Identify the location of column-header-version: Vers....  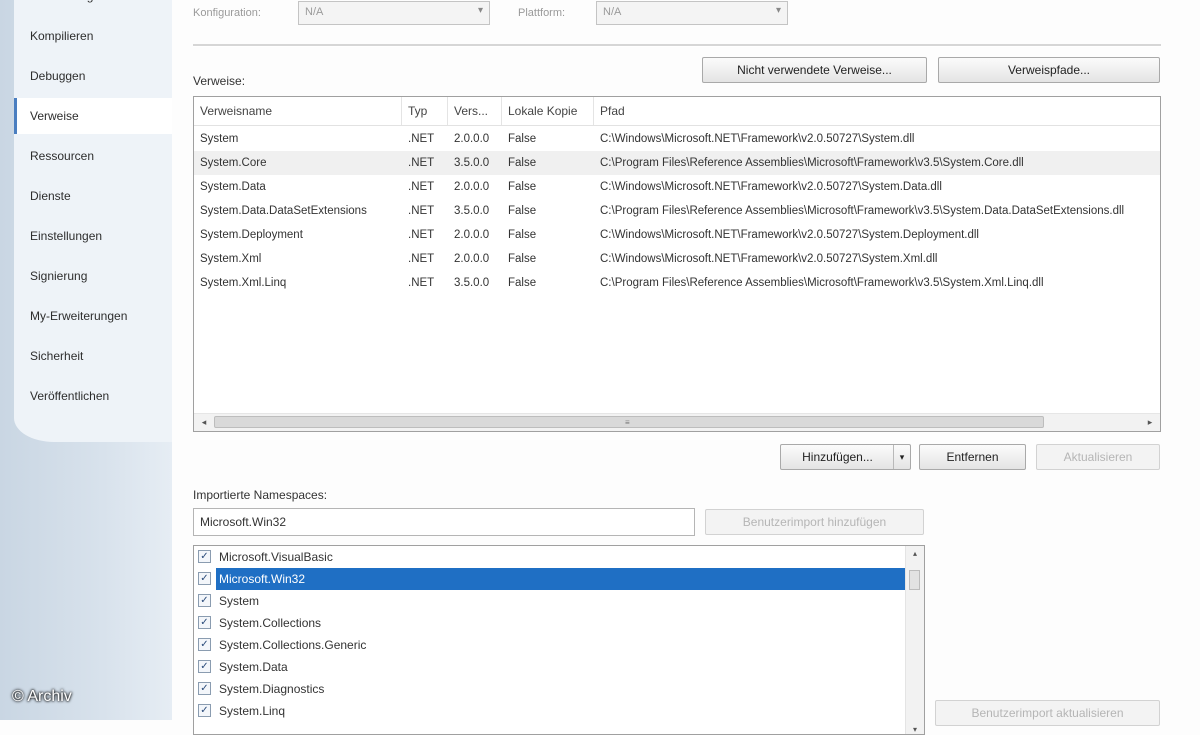
(475, 111).